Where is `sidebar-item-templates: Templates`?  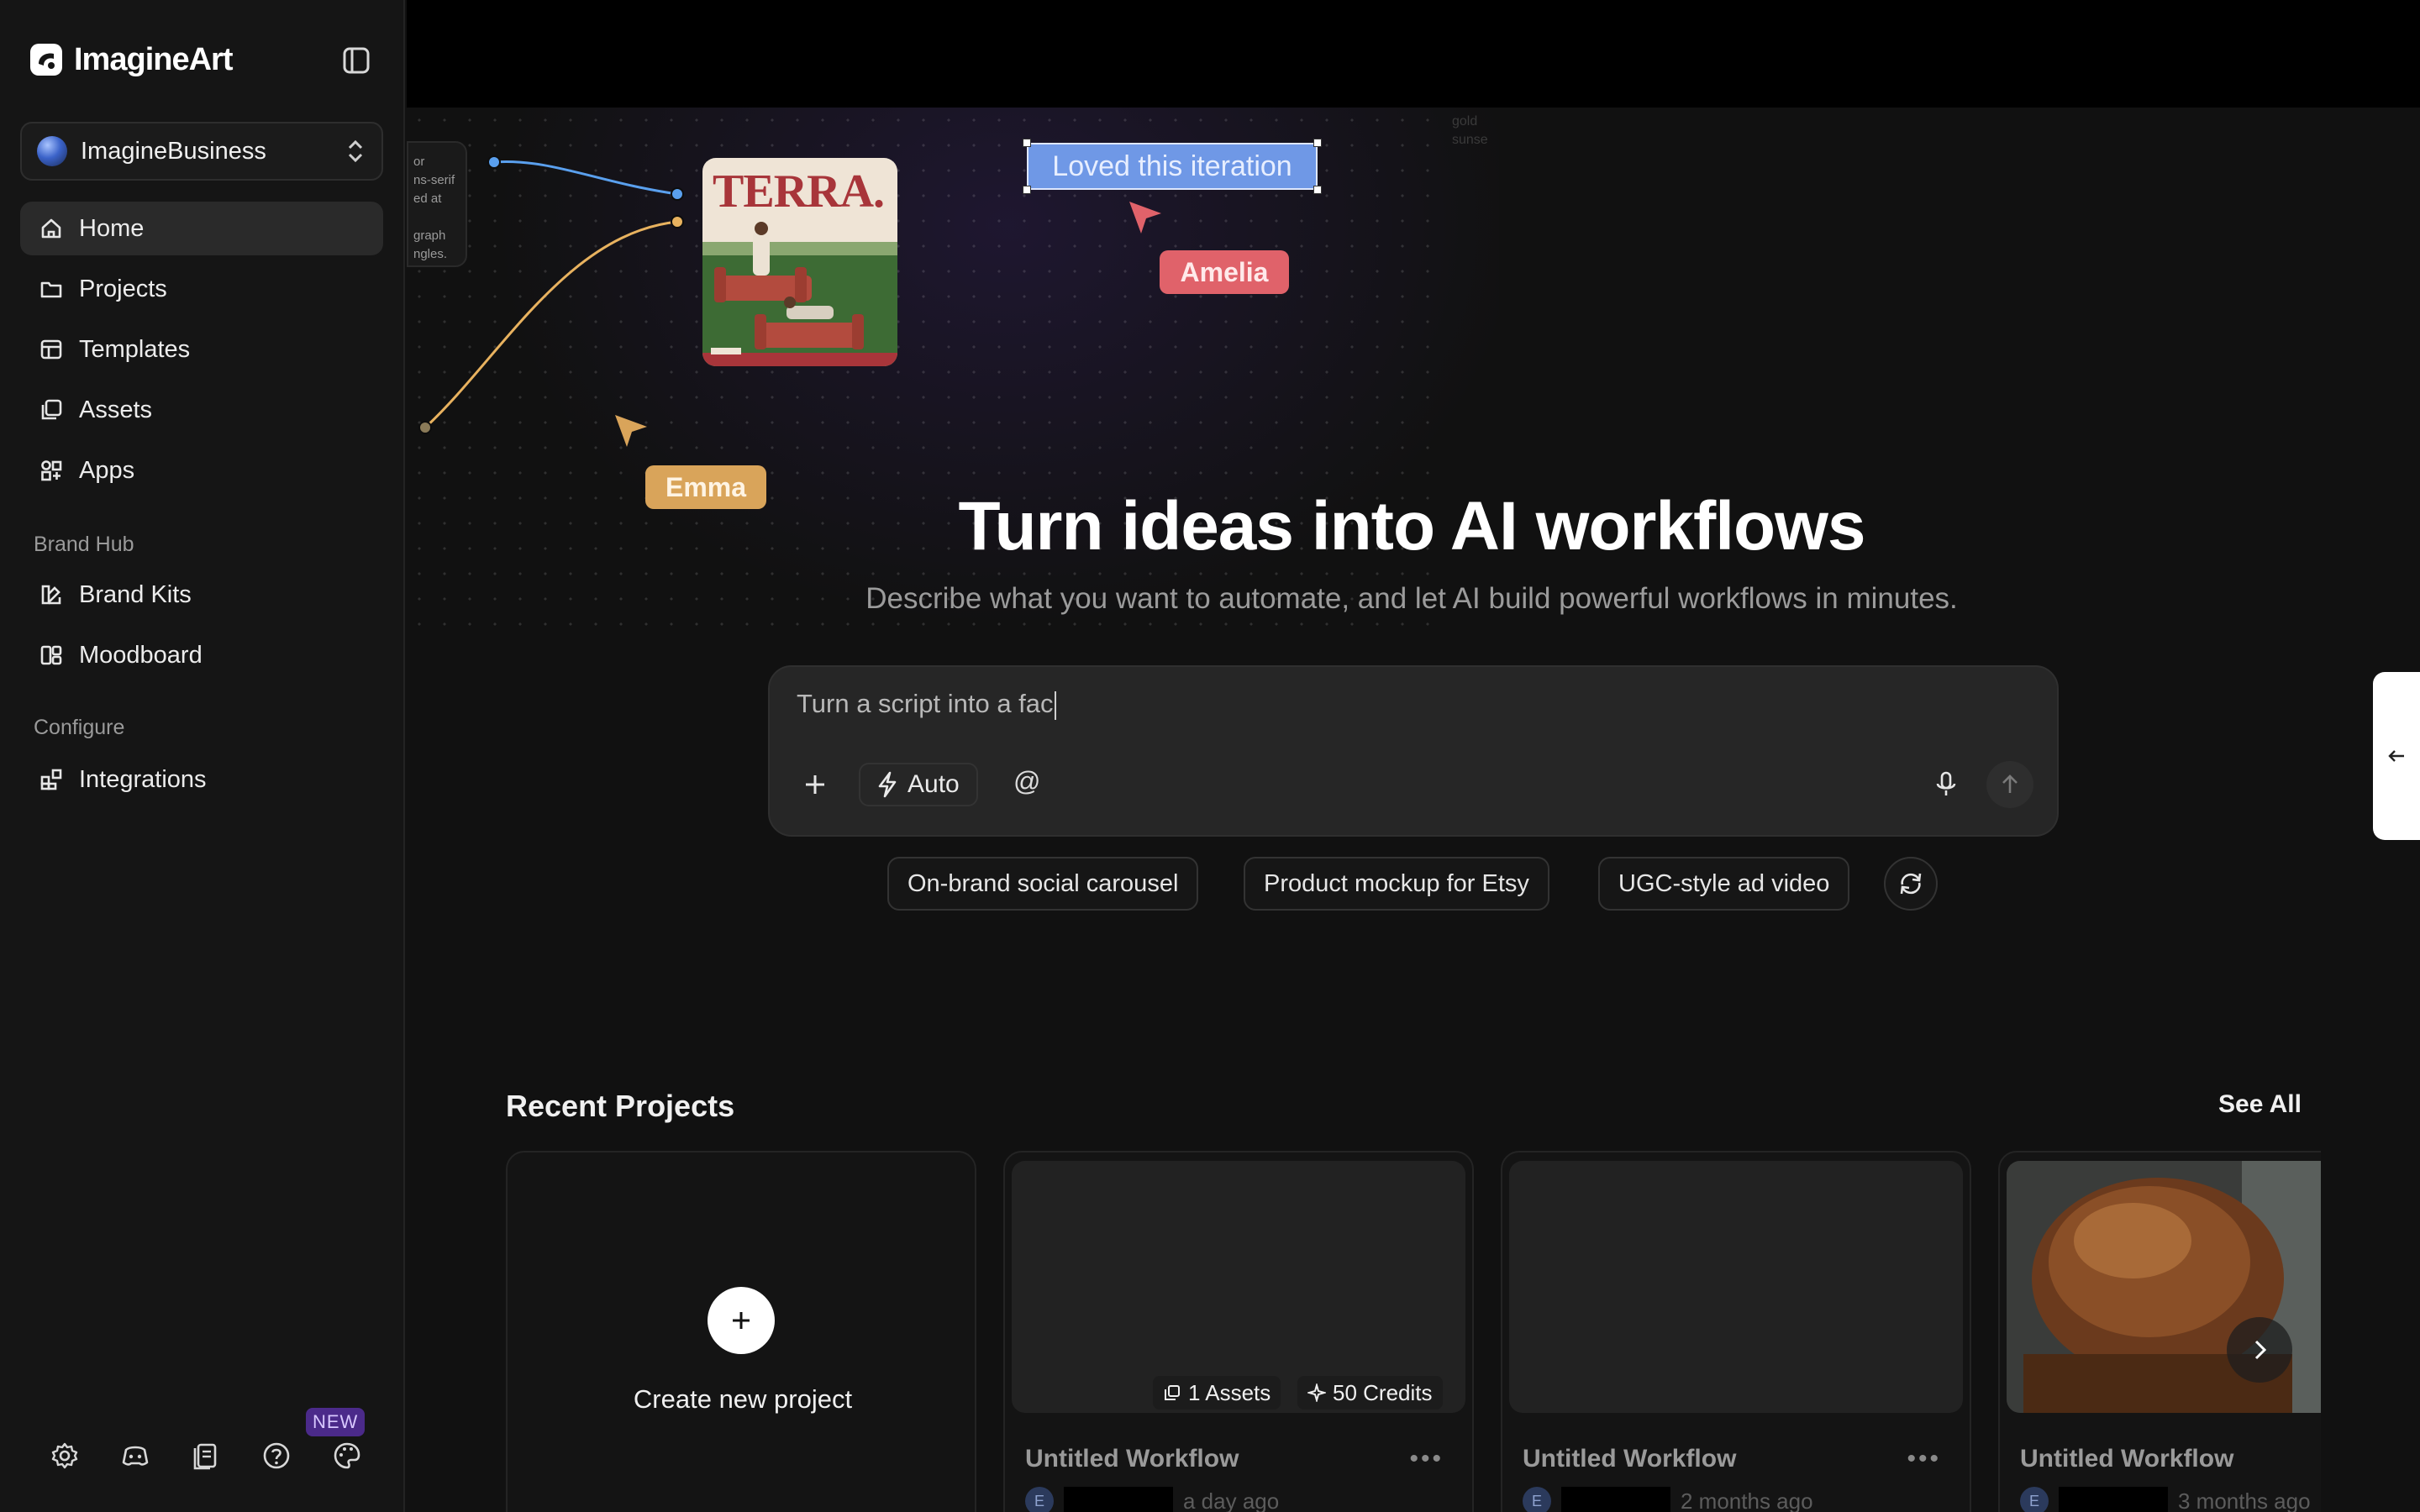 sidebar-item-templates: Templates is located at coordinates (202, 349).